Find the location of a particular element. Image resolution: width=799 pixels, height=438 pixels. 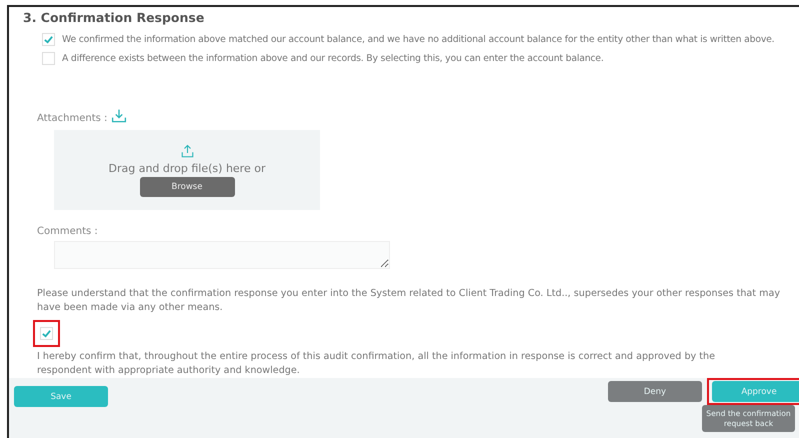

attachments-label: Attachments : is located at coordinates (72, 118).